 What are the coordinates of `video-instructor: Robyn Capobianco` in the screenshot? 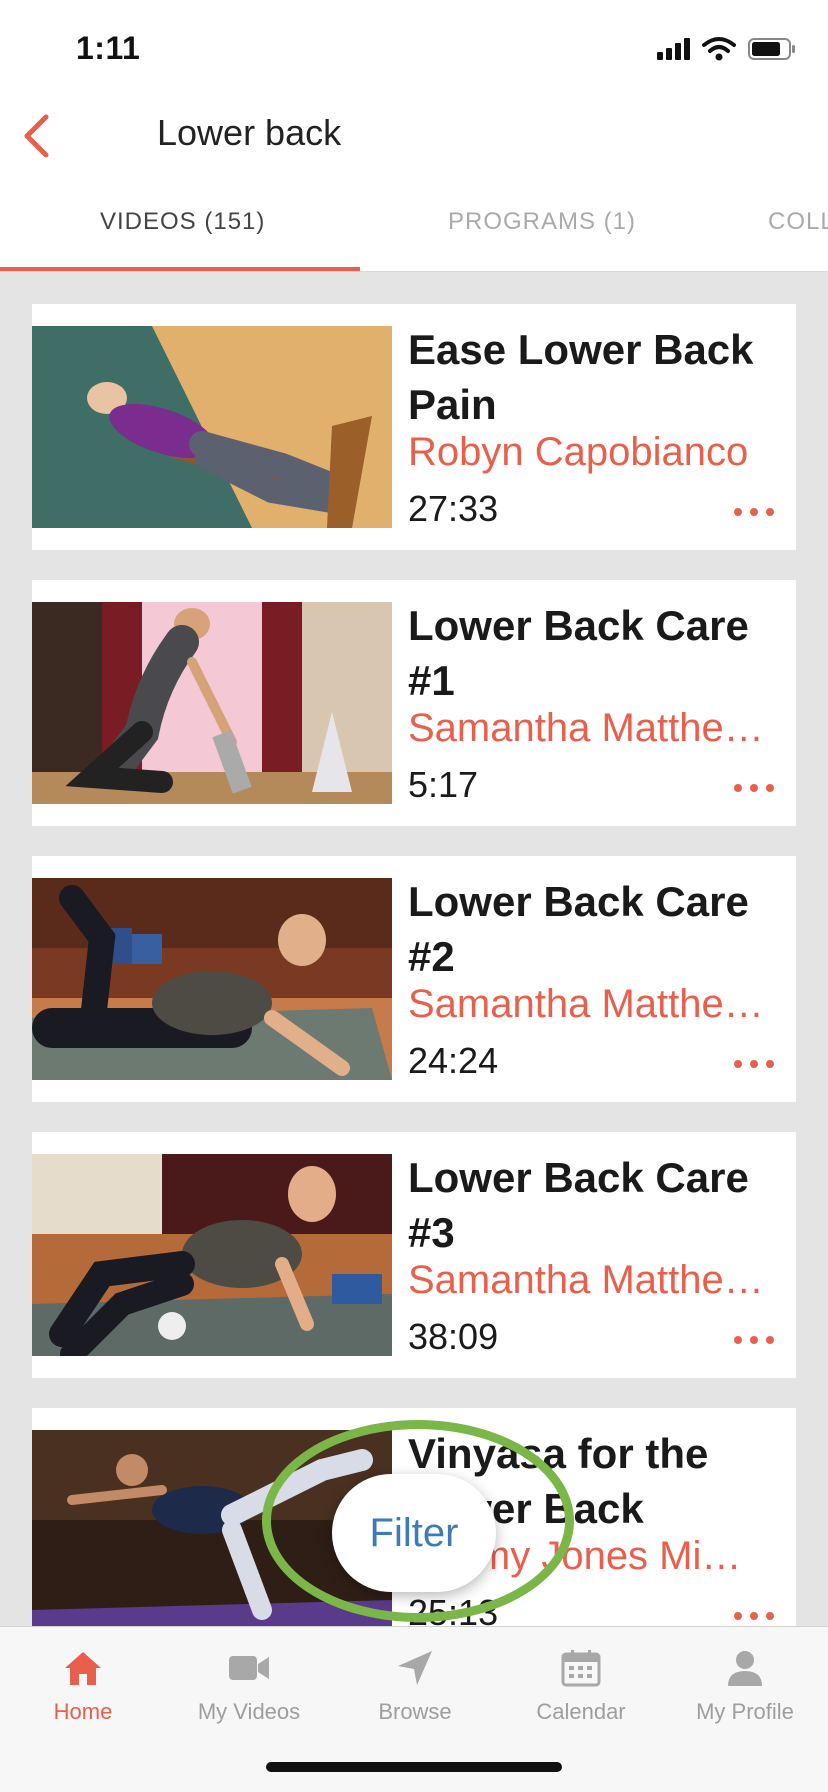 It's located at (589, 452).